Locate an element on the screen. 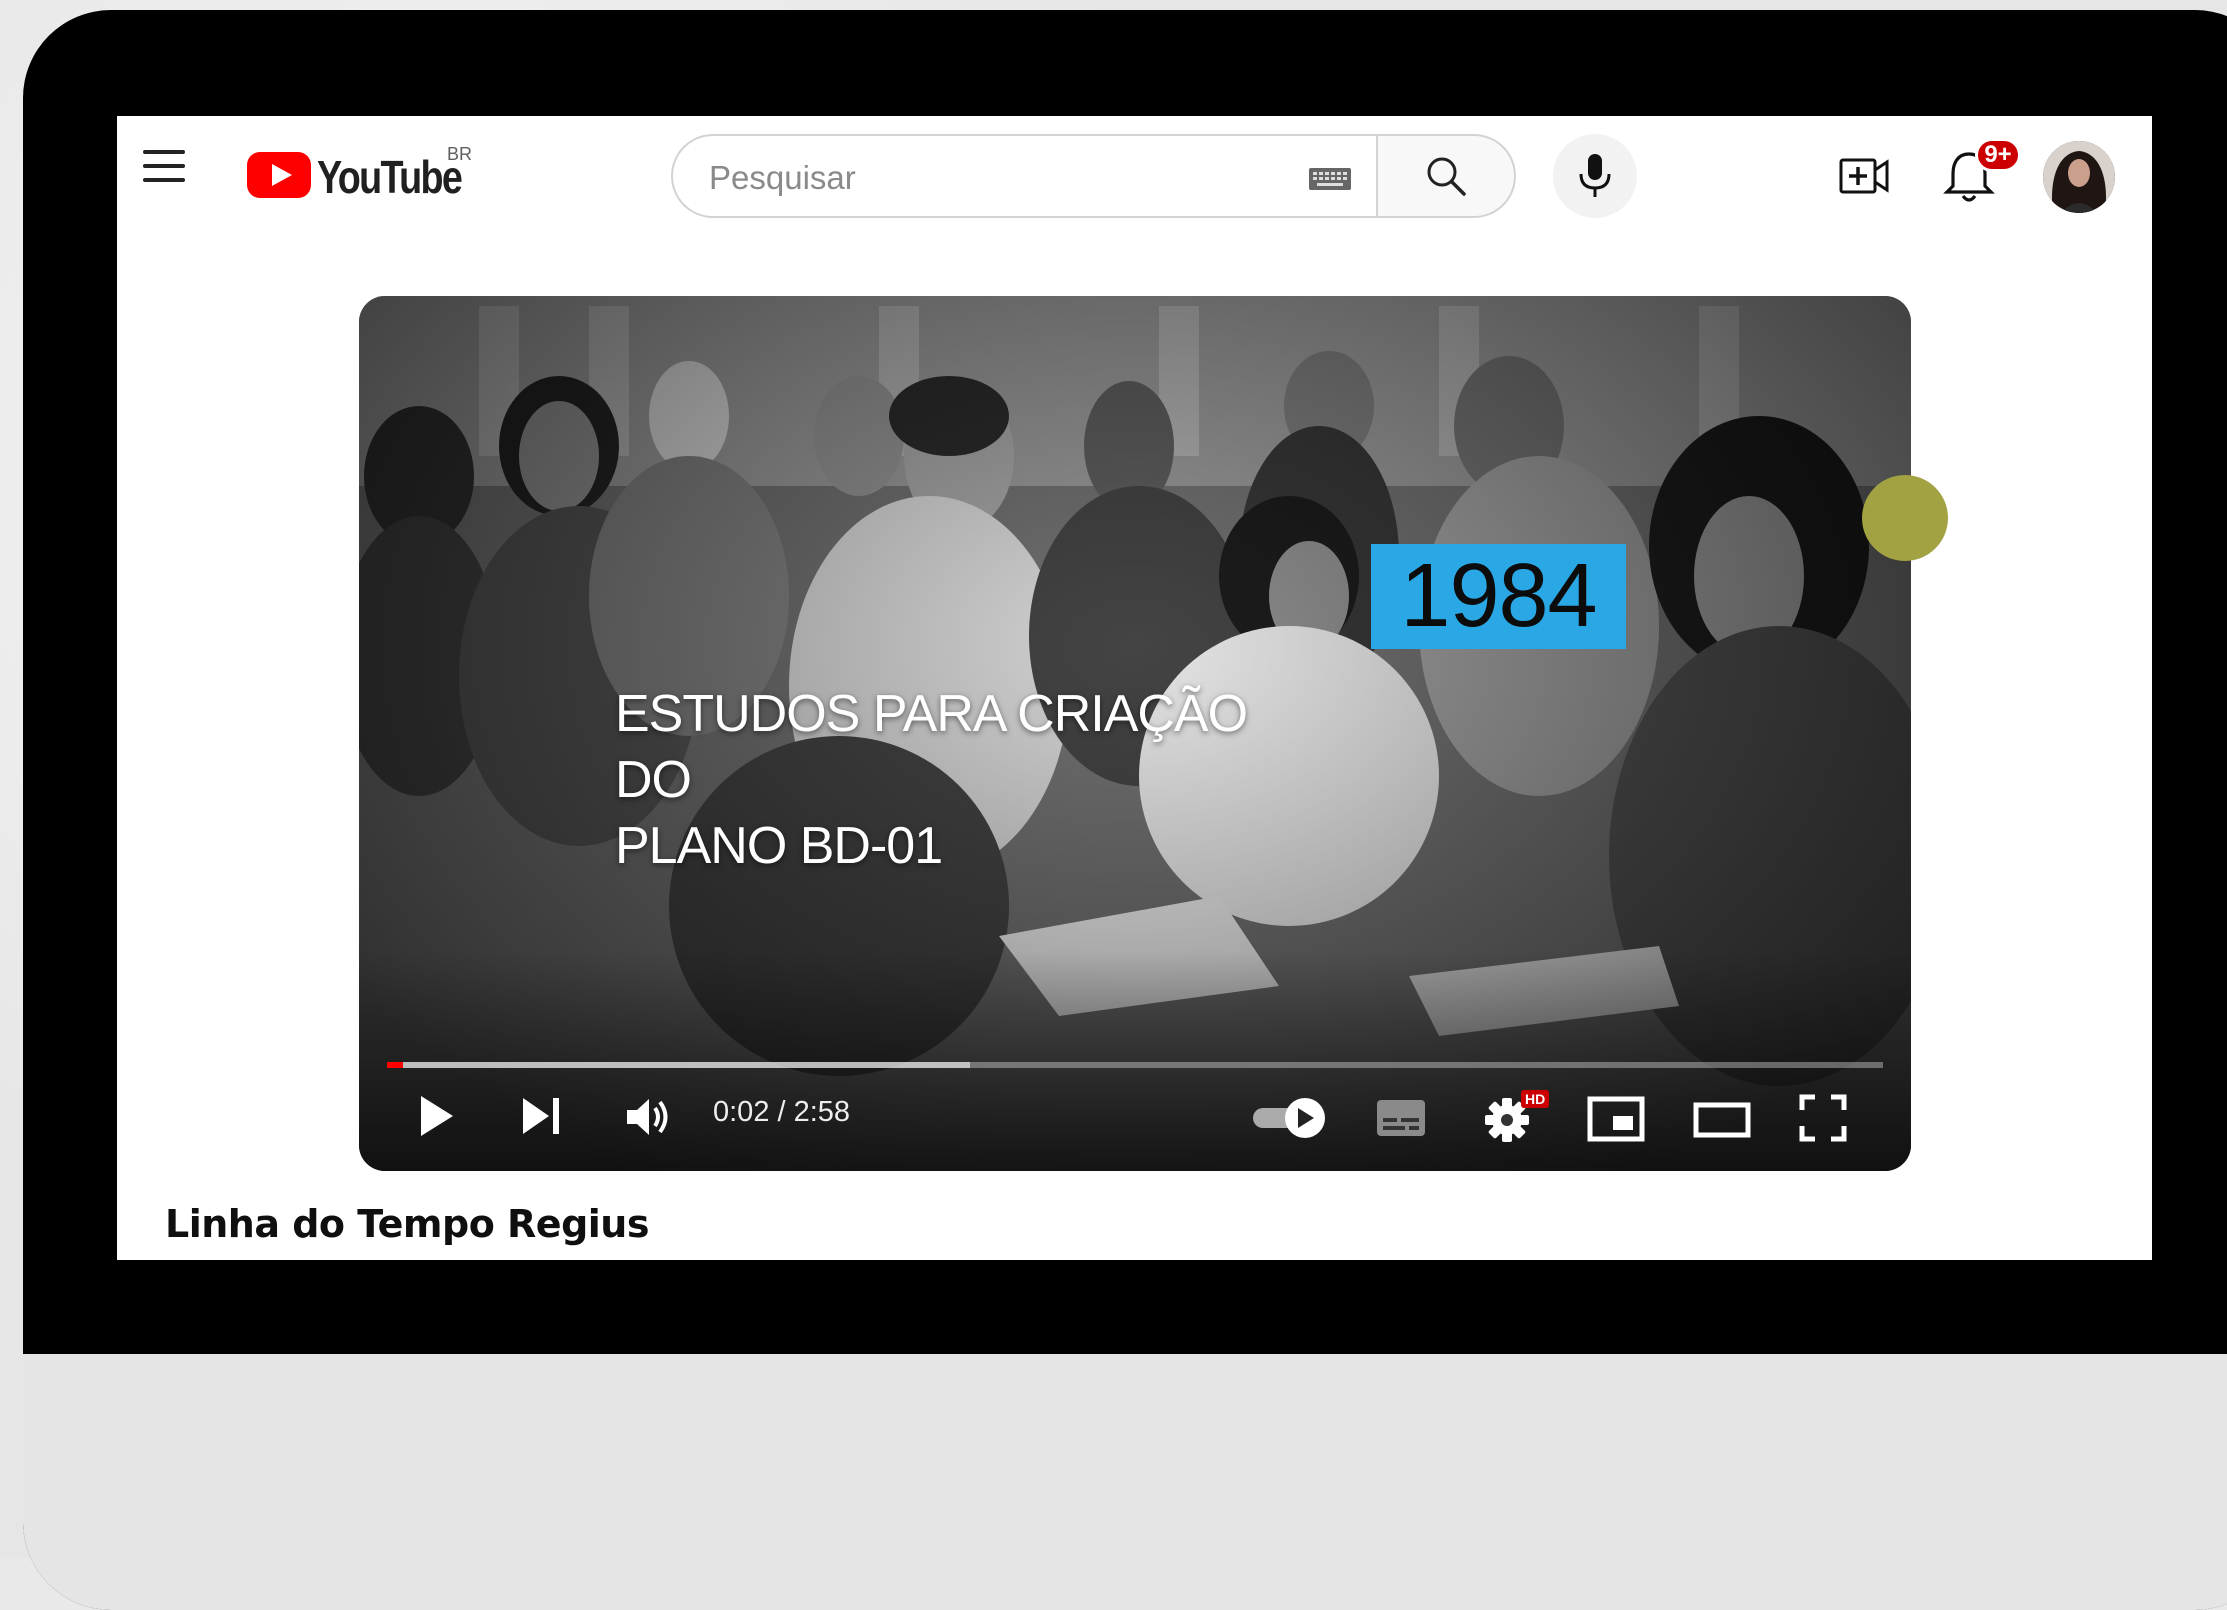  search-button is located at coordinates (1446, 176).